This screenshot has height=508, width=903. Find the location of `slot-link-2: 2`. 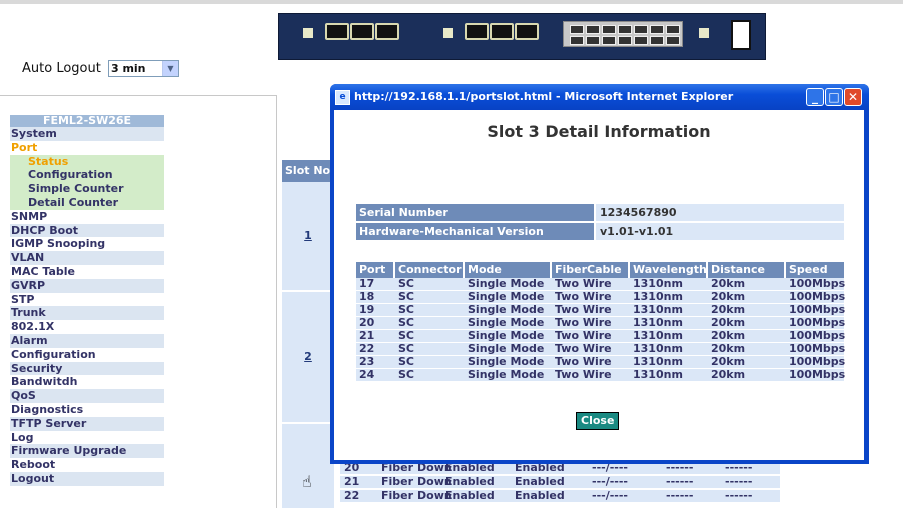

slot-link-2: 2 is located at coordinates (308, 357).